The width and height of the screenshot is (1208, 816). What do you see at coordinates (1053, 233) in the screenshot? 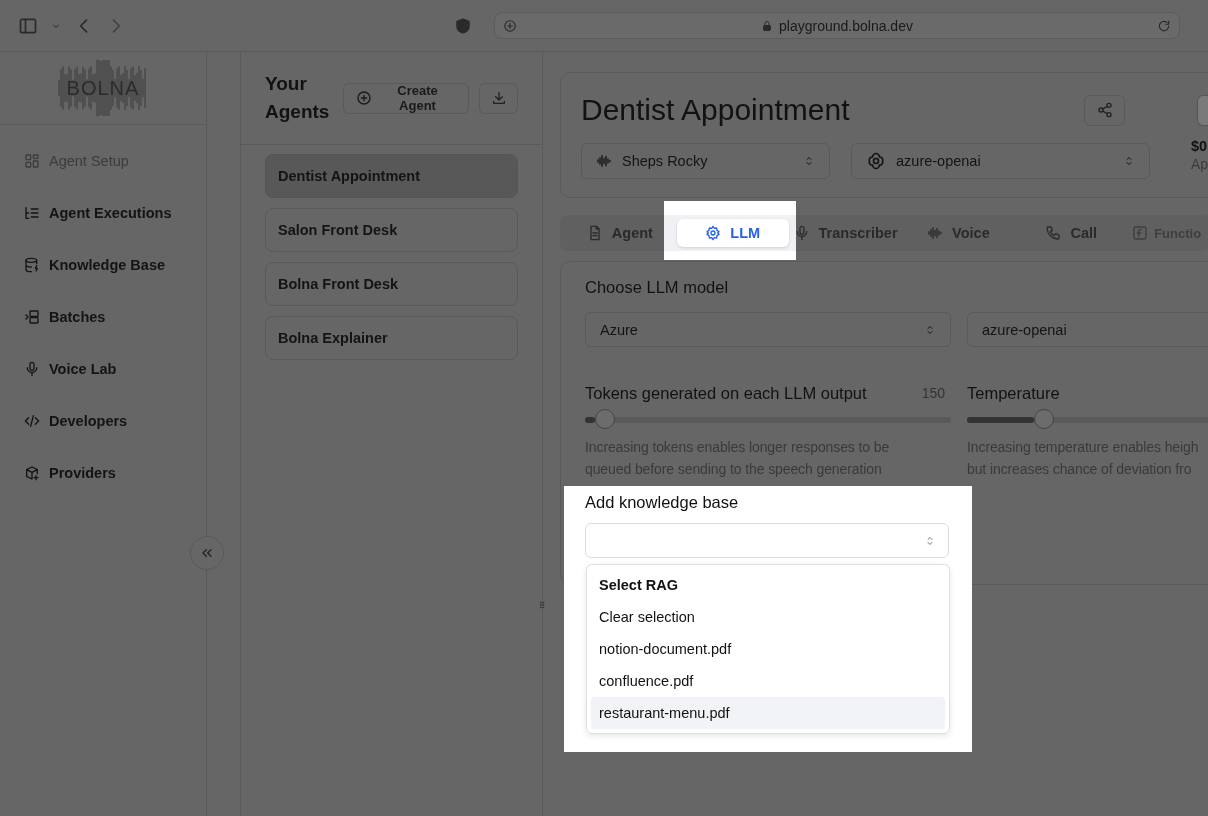
I see `phone-icon` at bounding box center [1053, 233].